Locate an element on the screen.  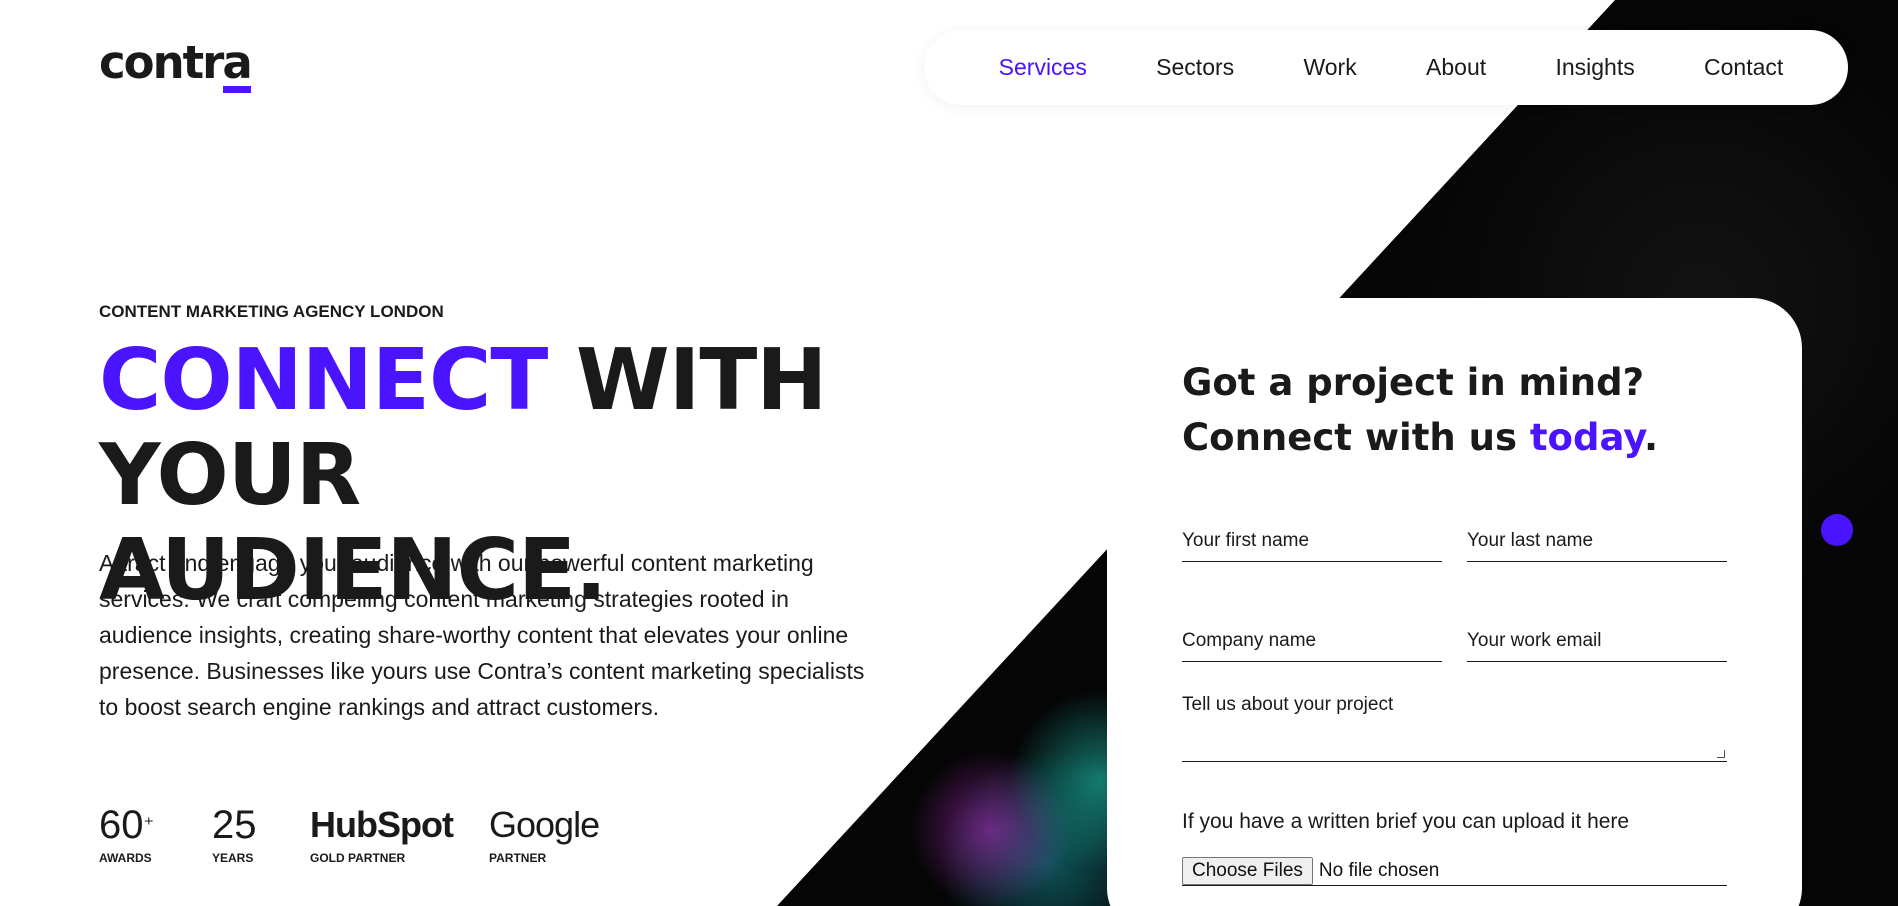
nav-item-contact: Contact is located at coordinates (1743, 67).